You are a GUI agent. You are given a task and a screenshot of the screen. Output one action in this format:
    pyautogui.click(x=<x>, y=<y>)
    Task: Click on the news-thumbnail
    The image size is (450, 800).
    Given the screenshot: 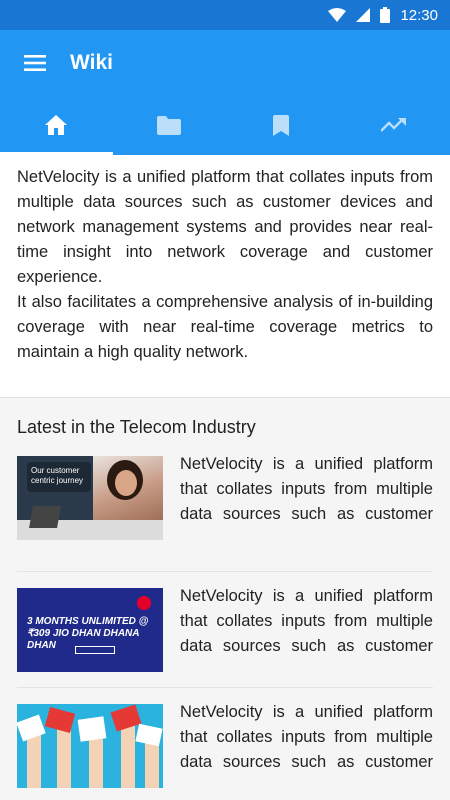 What is the action you would take?
    pyautogui.click(x=90, y=746)
    